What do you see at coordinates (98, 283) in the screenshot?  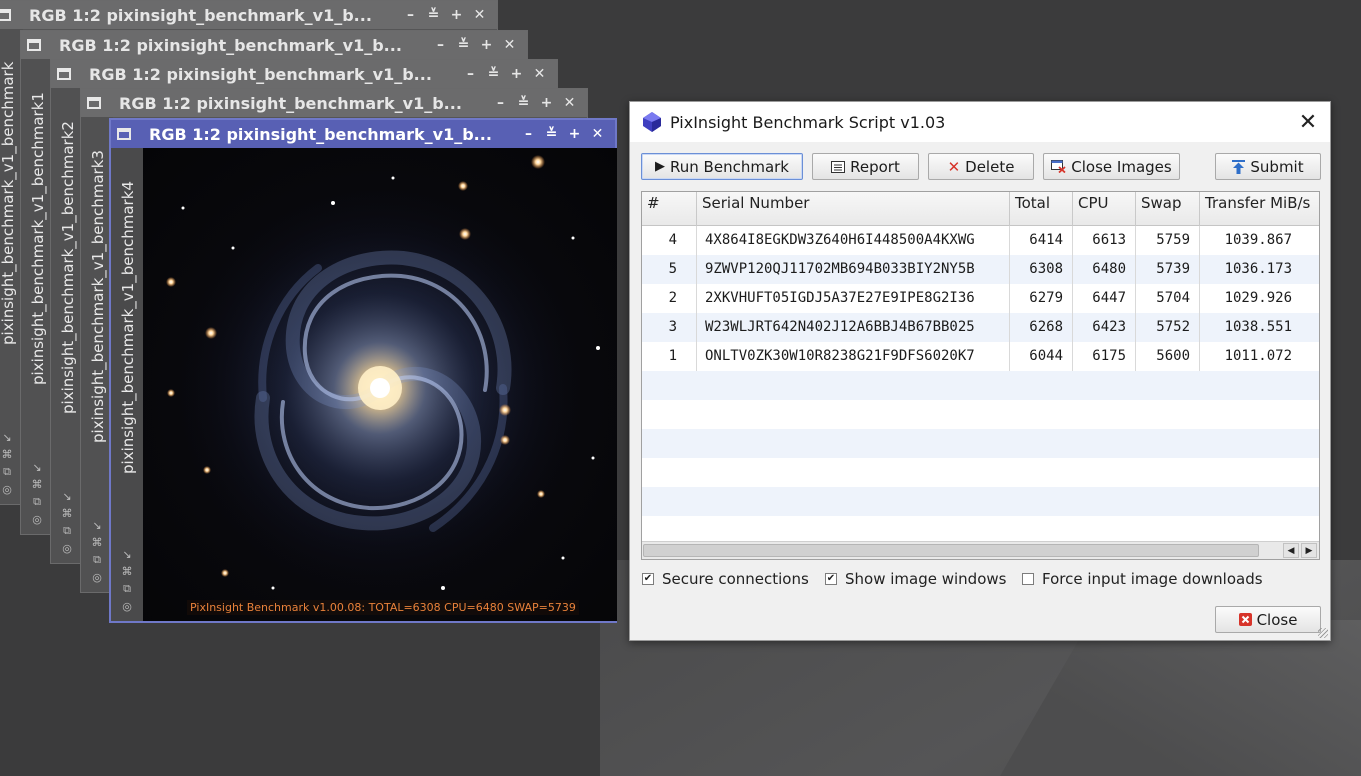 I see `view-identifier-tab: pixinsight_benchmark_v1_benchmark3` at bounding box center [98, 283].